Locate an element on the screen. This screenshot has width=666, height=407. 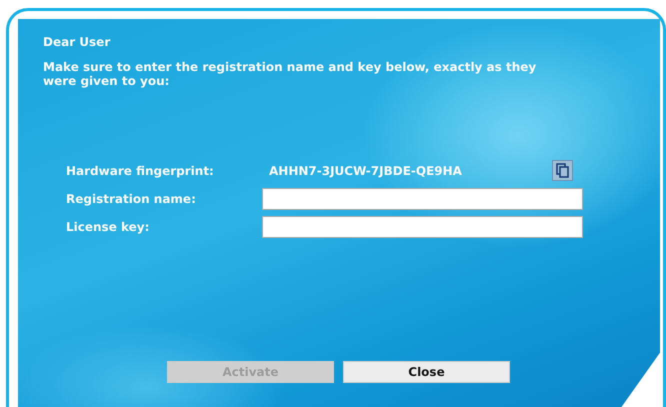
fingerprint-value: AHHN7-3JUCW-7JBDE-QE9HA is located at coordinates (365, 171).